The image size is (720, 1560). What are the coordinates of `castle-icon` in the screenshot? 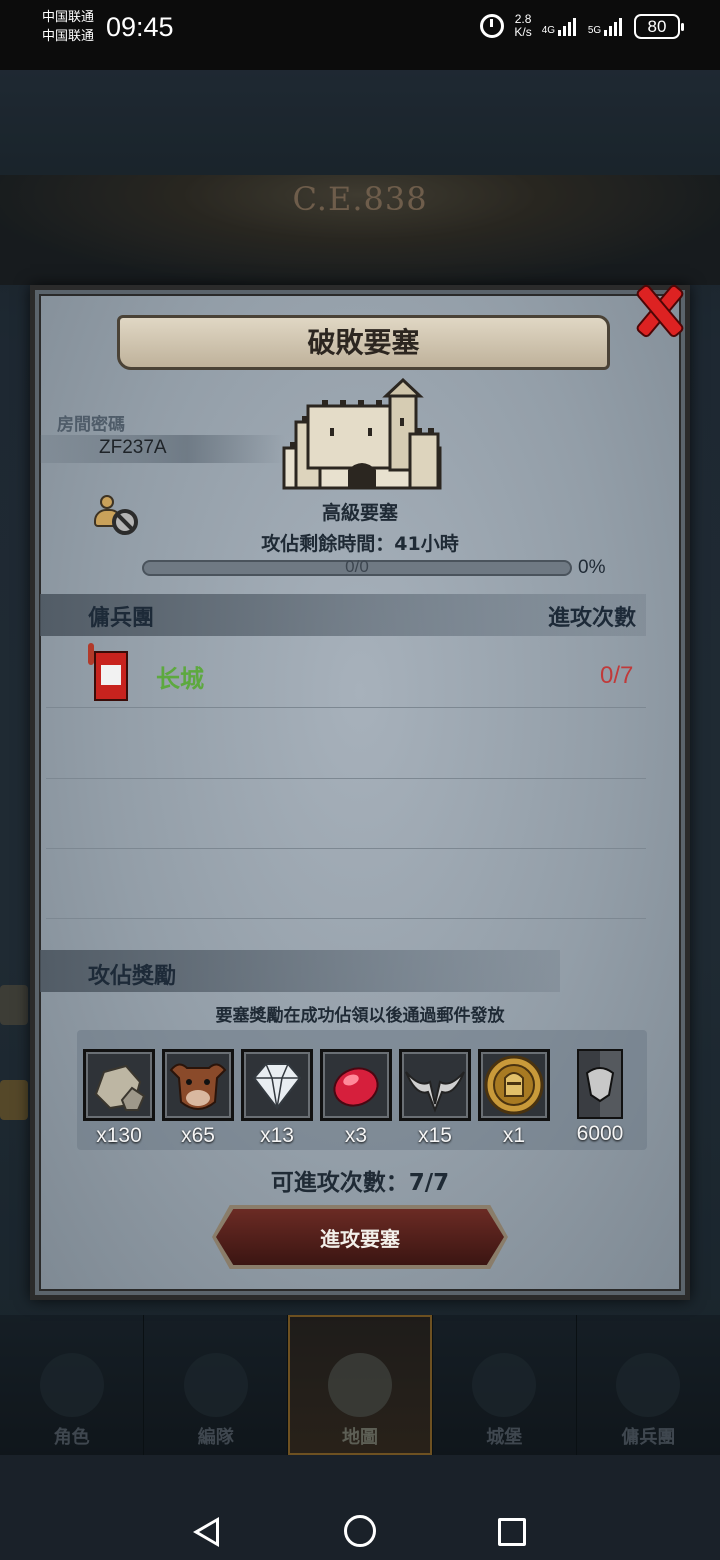 It's located at (362, 434).